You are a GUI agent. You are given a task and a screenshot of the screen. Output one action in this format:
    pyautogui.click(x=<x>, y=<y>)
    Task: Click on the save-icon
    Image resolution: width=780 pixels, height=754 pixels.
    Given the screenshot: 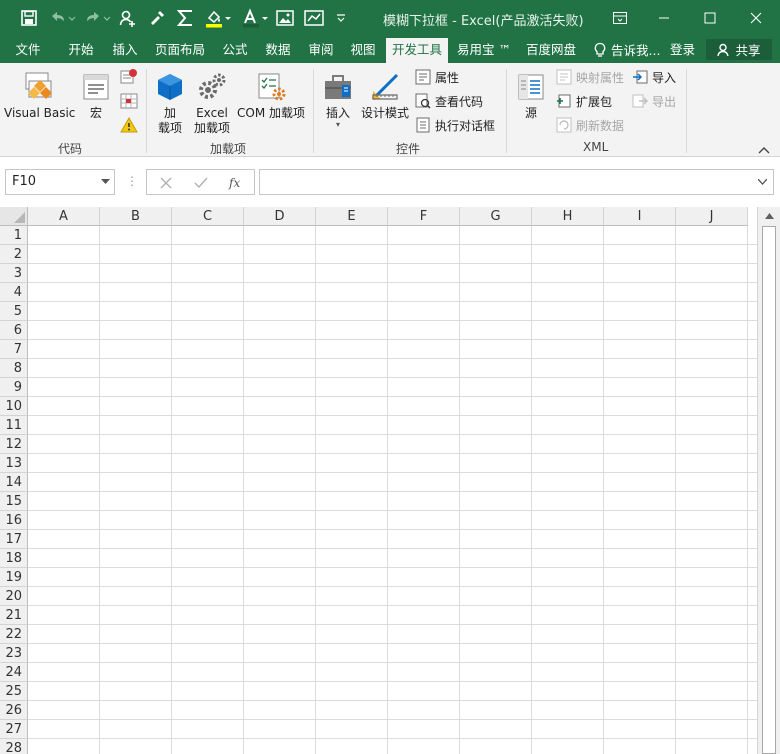 What is the action you would take?
    pyautogui.click(x=29, y=18)
    